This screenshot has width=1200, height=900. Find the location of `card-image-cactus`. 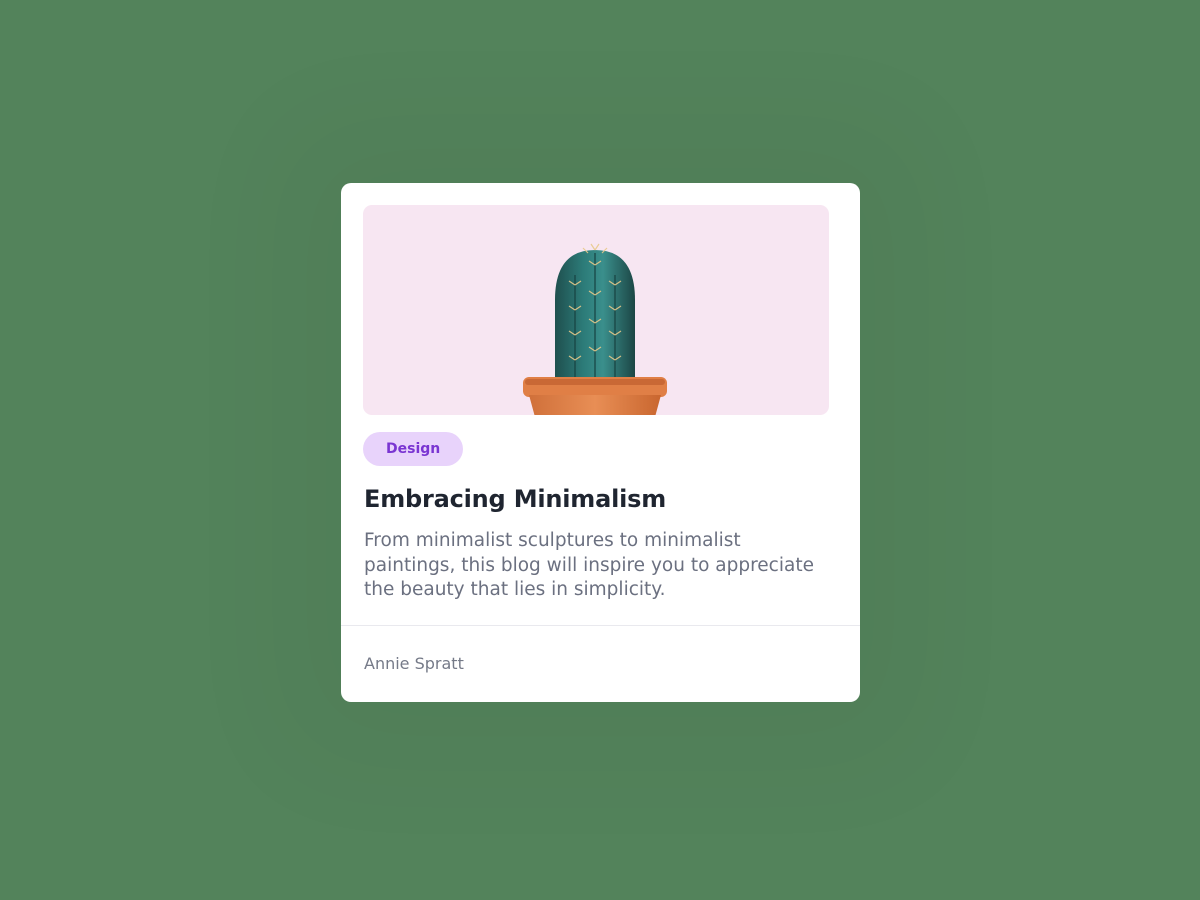

card-image-cactus is located at coordinates (596, 310).